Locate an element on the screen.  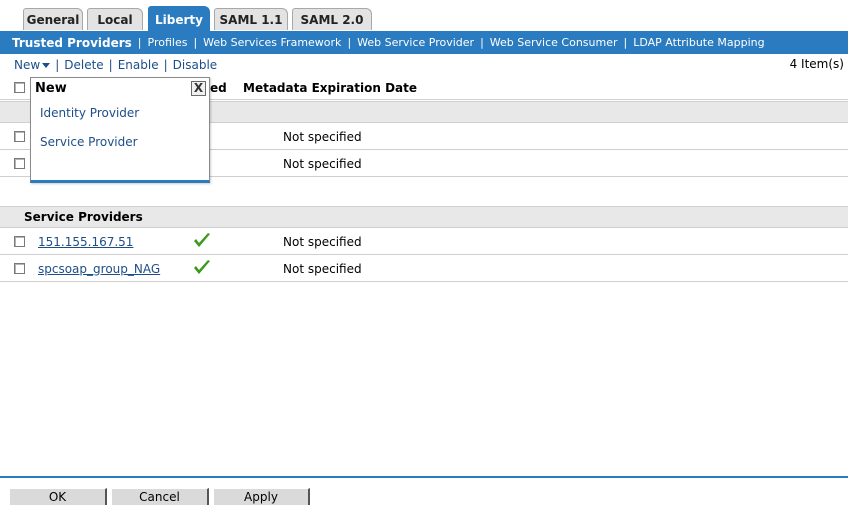
tab-label: General is located at coordinates (53, 20).